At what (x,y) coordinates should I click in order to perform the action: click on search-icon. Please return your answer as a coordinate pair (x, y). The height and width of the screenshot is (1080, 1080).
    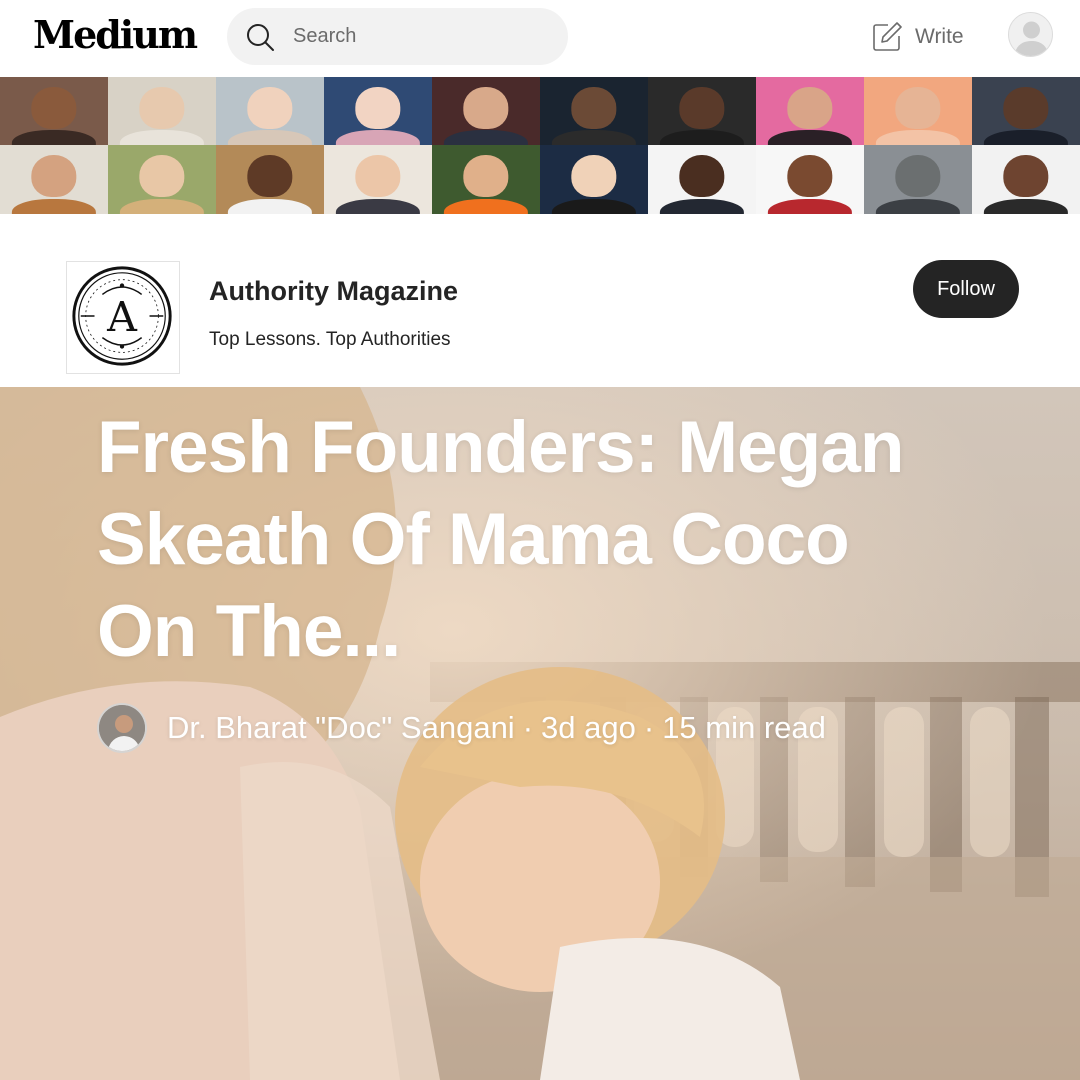
    Looking at the image, I should click on (260, 37).